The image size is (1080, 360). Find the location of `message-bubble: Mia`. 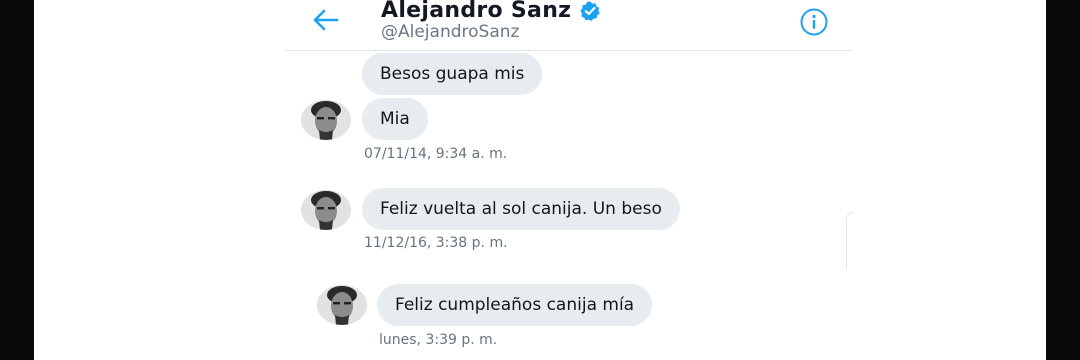

message-bubble: Mia is located at coordinates (395, 119).